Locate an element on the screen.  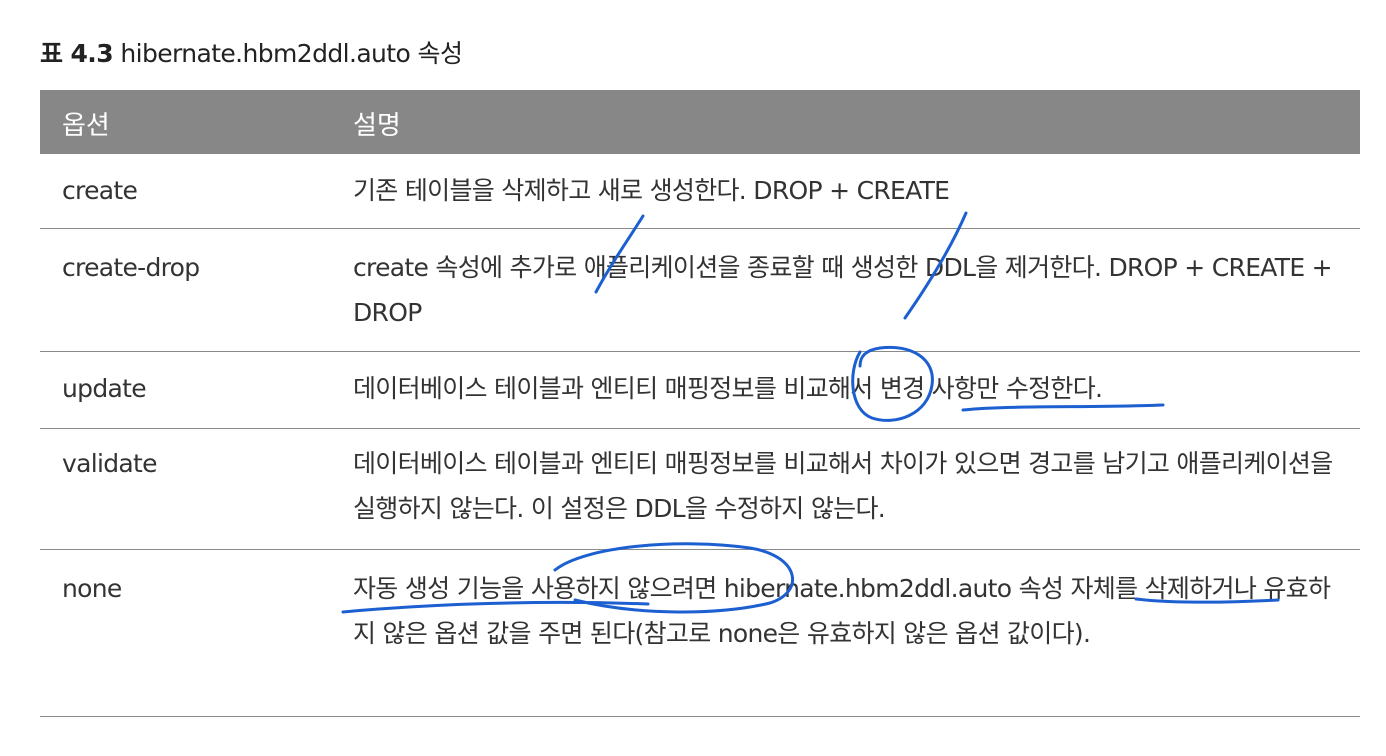
table-caption: 표 4.3 hibernate.hbm2ddl.auto 속성 is located at coordinates (251, 52).